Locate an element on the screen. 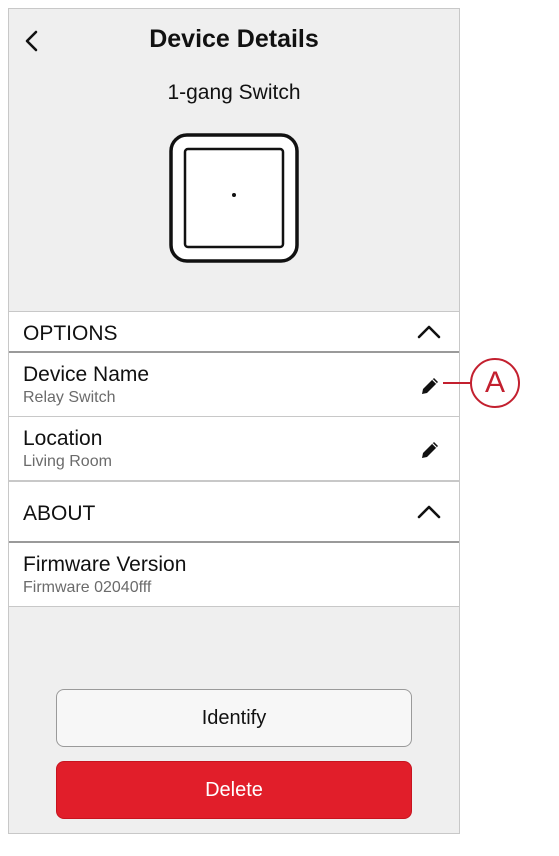 Image resolution: width=559 pixels, height=856 pixels. identify-button: Identify is located at coordinates (234, 718).